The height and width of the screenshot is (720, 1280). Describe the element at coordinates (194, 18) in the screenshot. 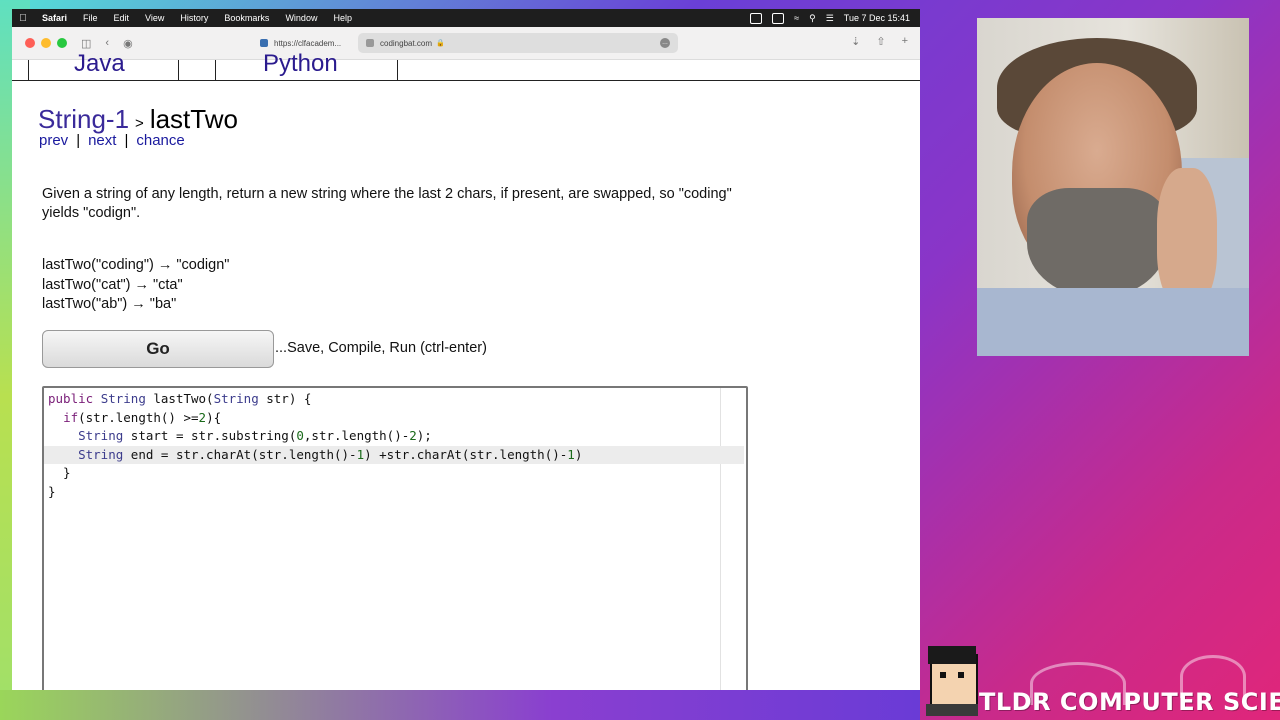

I see `menu-history: History` at that location.